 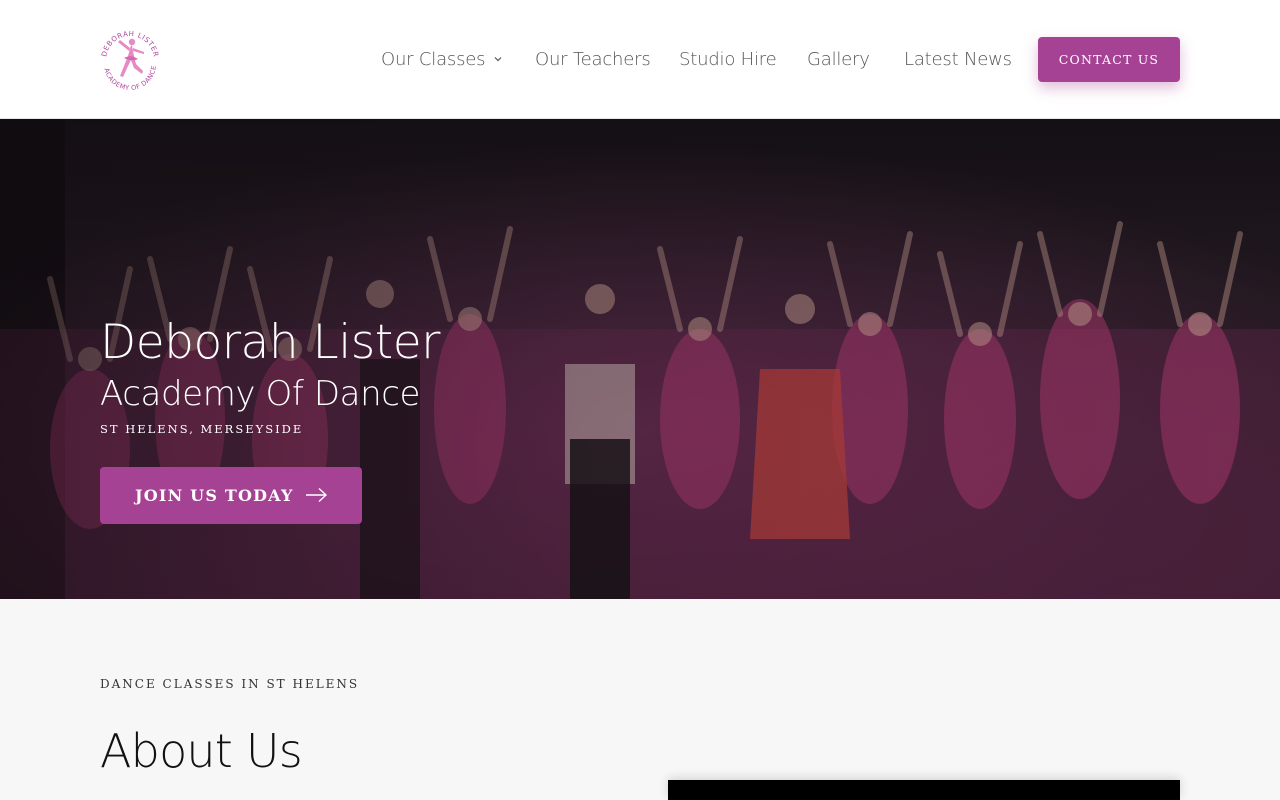 I want to click on about-title: About Us, so click(x=201, y=751).